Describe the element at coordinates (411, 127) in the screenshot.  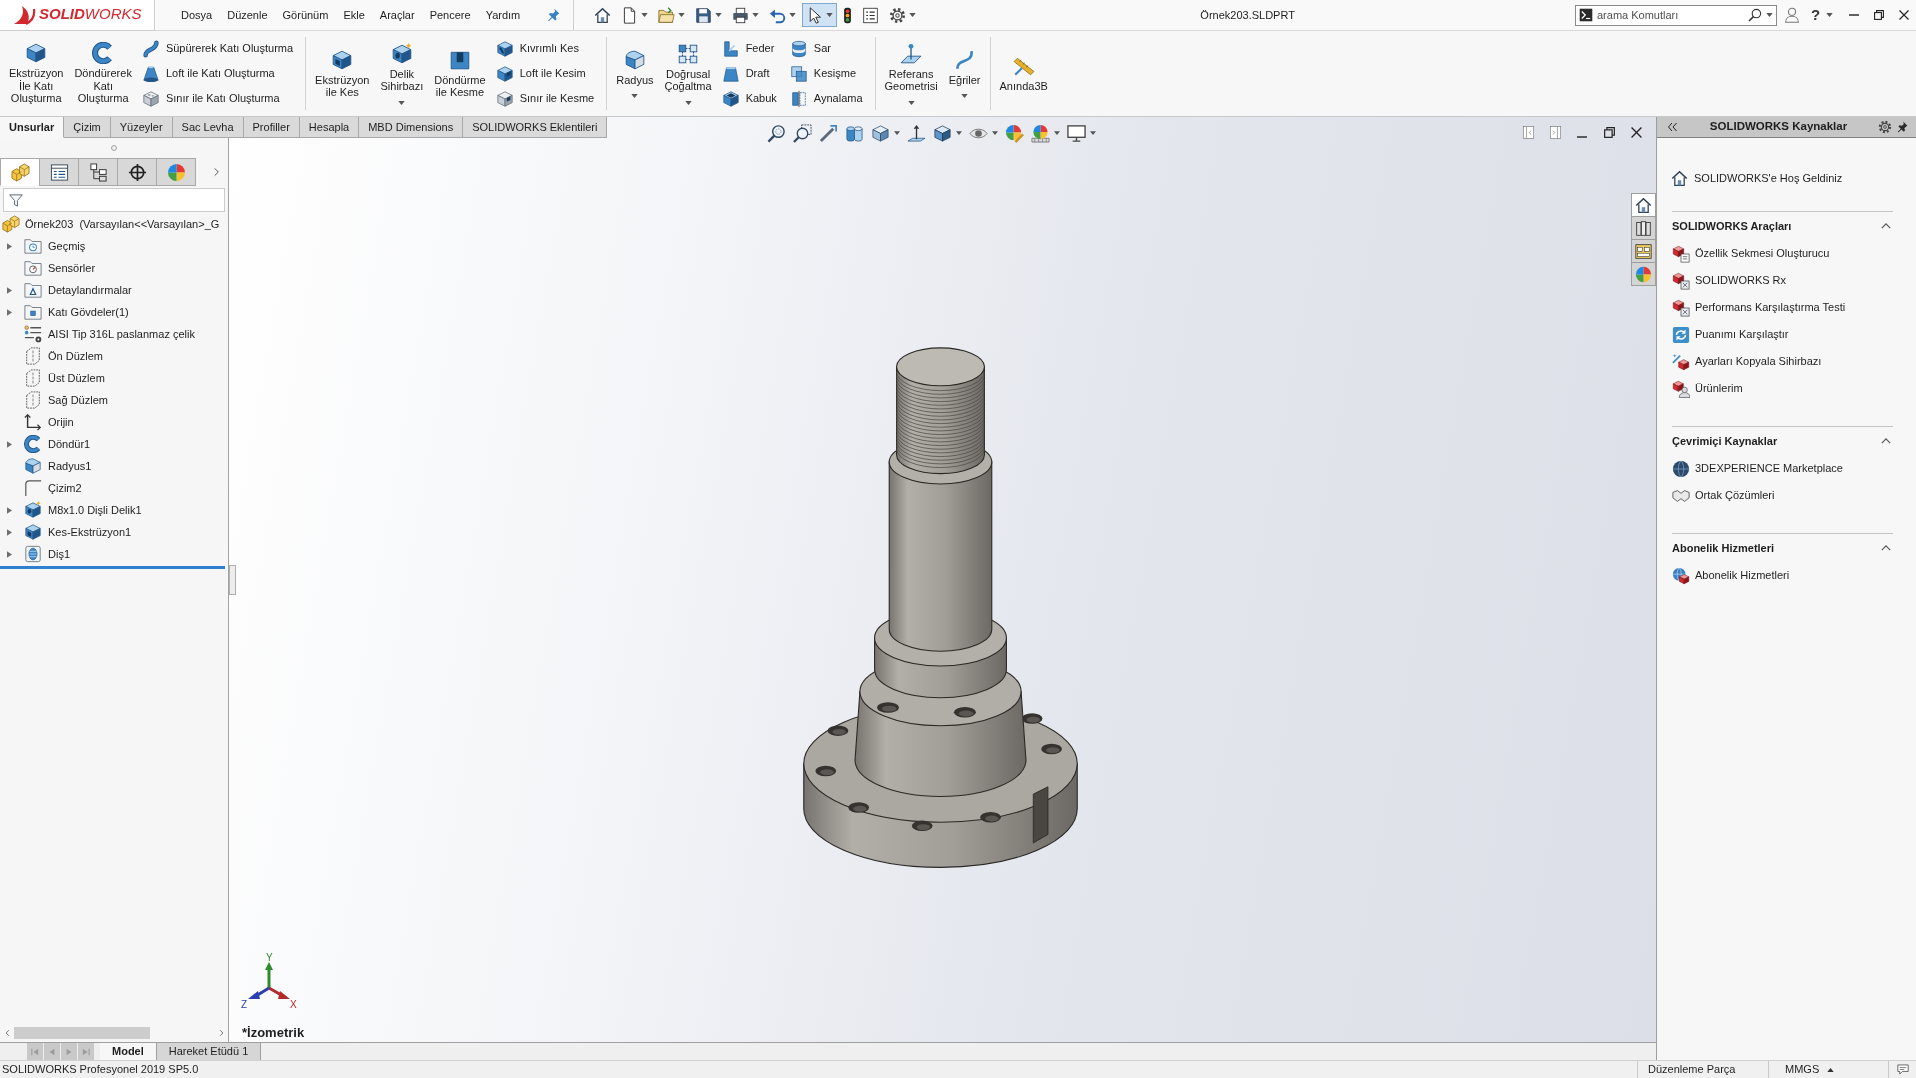
I see `command-tab: MBD Dimensions` at that location.